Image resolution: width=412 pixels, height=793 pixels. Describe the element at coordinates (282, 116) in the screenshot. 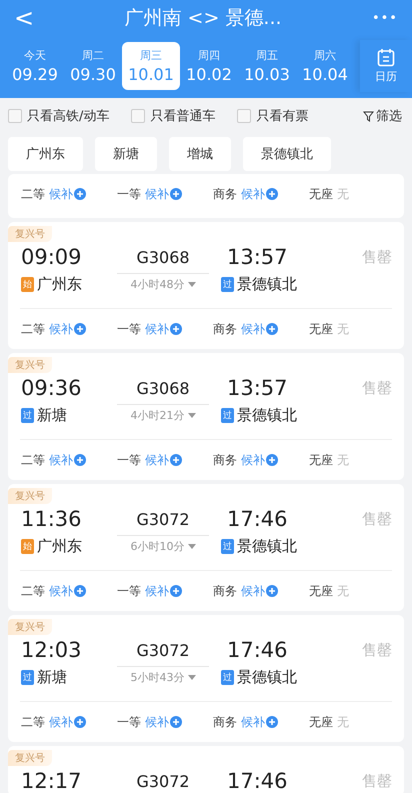

I see `filter-label: 只看有票` at that location.